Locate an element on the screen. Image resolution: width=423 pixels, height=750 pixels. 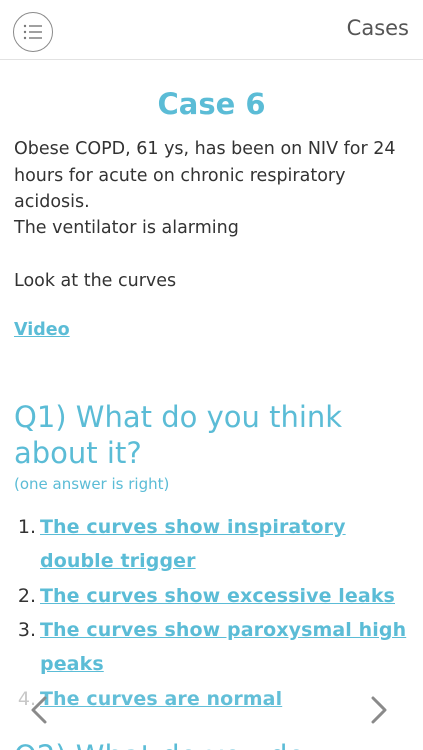
menu-button is located at coordinates (33, 32).